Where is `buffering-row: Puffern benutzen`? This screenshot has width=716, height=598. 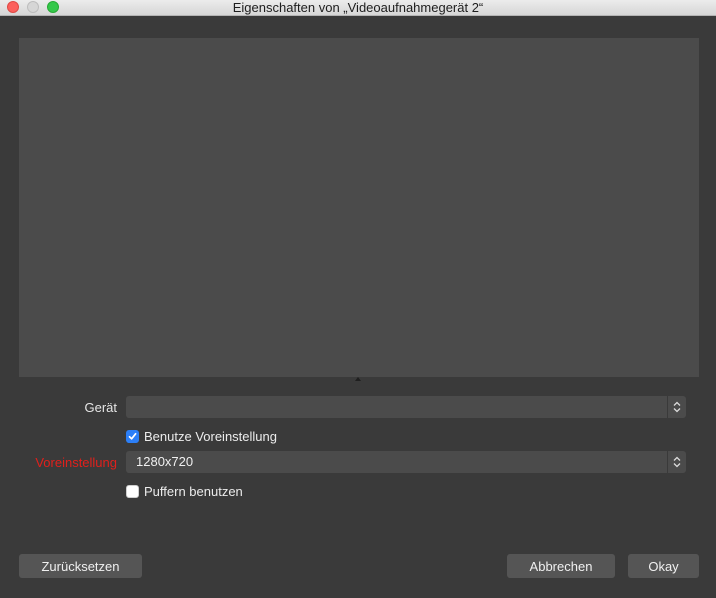 buffering-row: Puffern benutzen is located at coordinates (184, 491).